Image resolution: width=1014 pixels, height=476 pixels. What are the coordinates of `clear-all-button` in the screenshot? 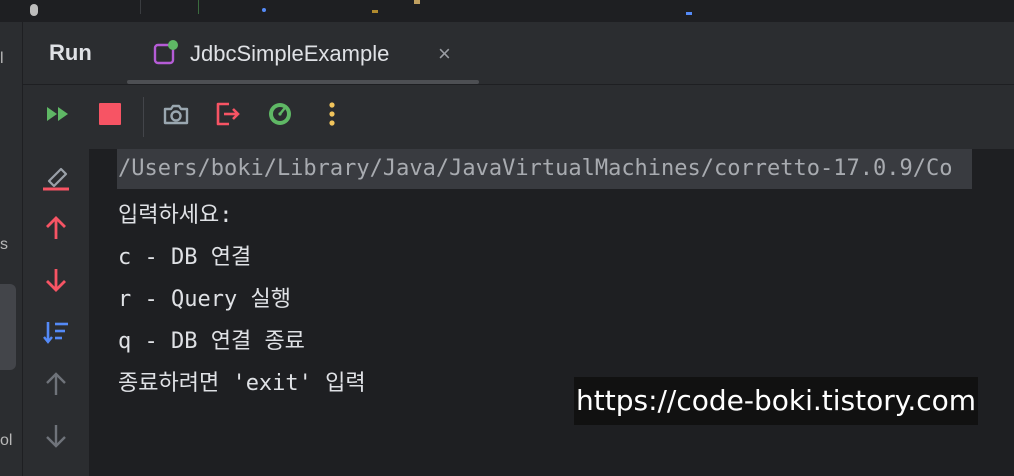 It's located at (56, 179).